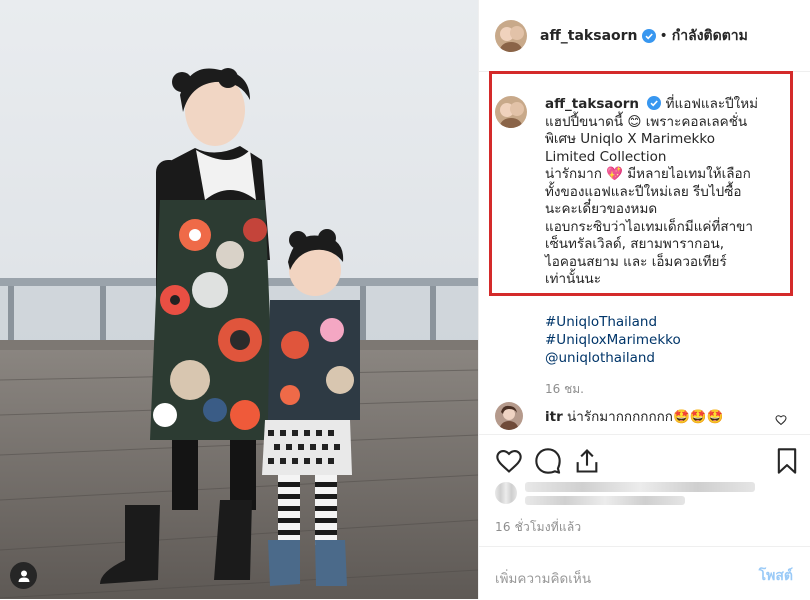 The image size is (810, 600). I want to click on comment-text: itr น่ารักมากกกกกกก🤩🤩🤩, so click(634, 416).